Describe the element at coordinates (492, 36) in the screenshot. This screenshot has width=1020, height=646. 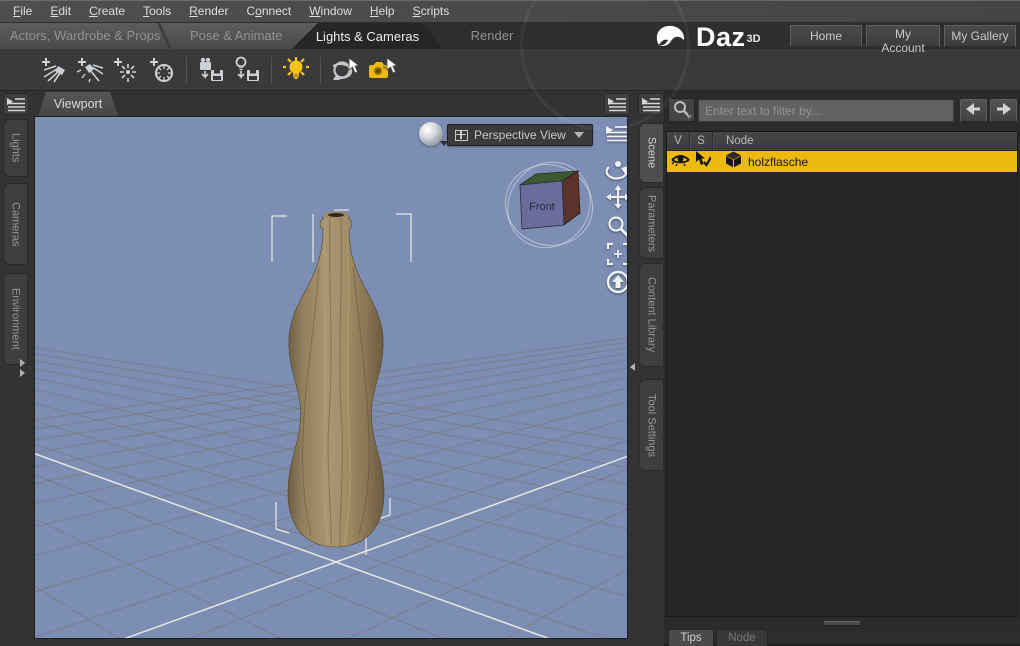
I see `tab-render: Render` at that location.